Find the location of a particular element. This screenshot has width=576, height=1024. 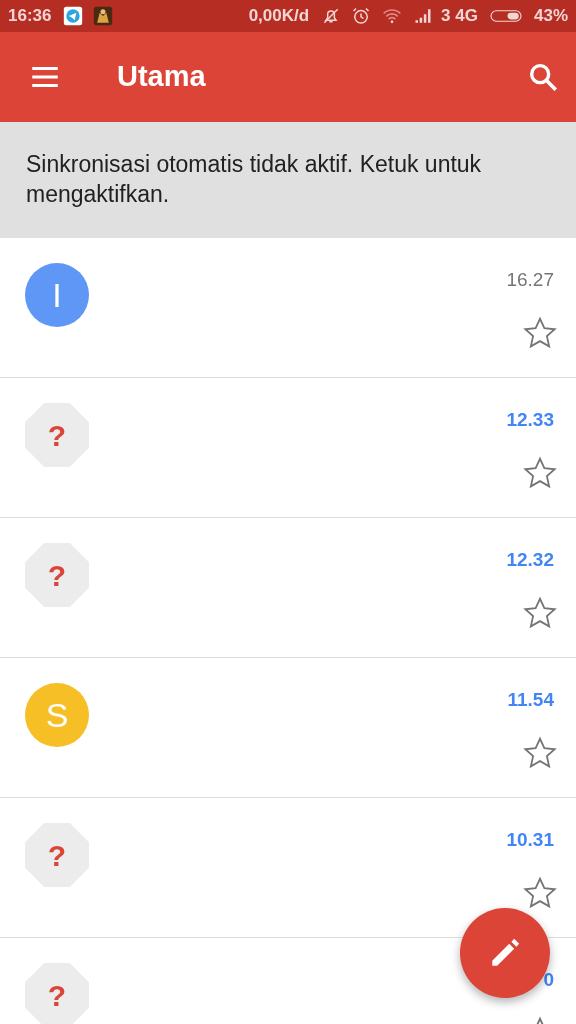

alarm-icon is located at coordinates (361, 16).